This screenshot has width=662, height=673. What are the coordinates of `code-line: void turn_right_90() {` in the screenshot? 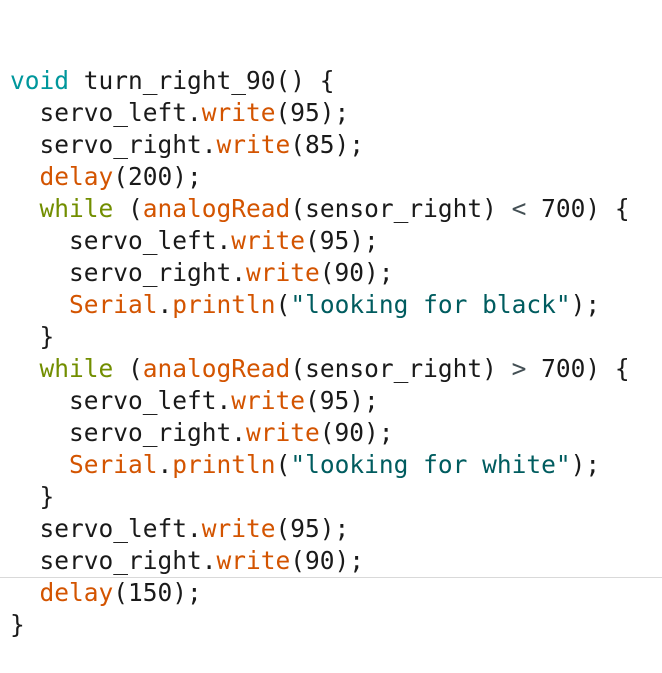 It's located at (335, 81).